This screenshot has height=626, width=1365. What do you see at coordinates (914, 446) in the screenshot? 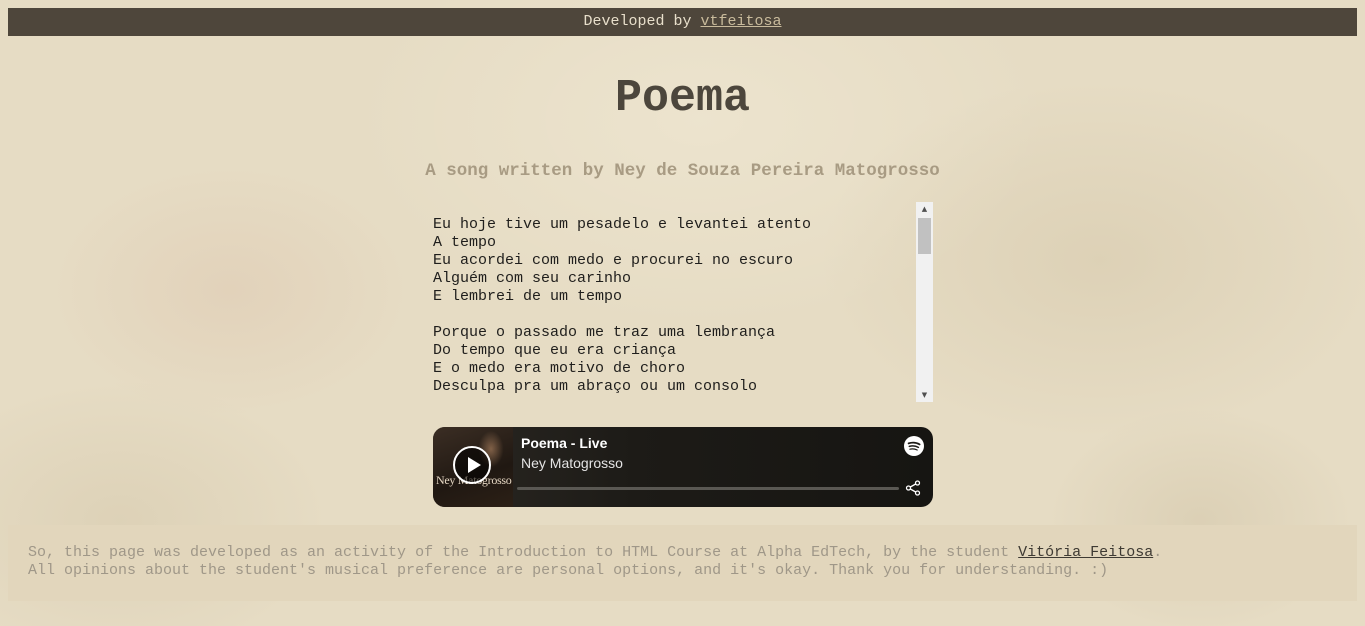
I see `spotify-logo-icon` at bounding box center [914, 446].